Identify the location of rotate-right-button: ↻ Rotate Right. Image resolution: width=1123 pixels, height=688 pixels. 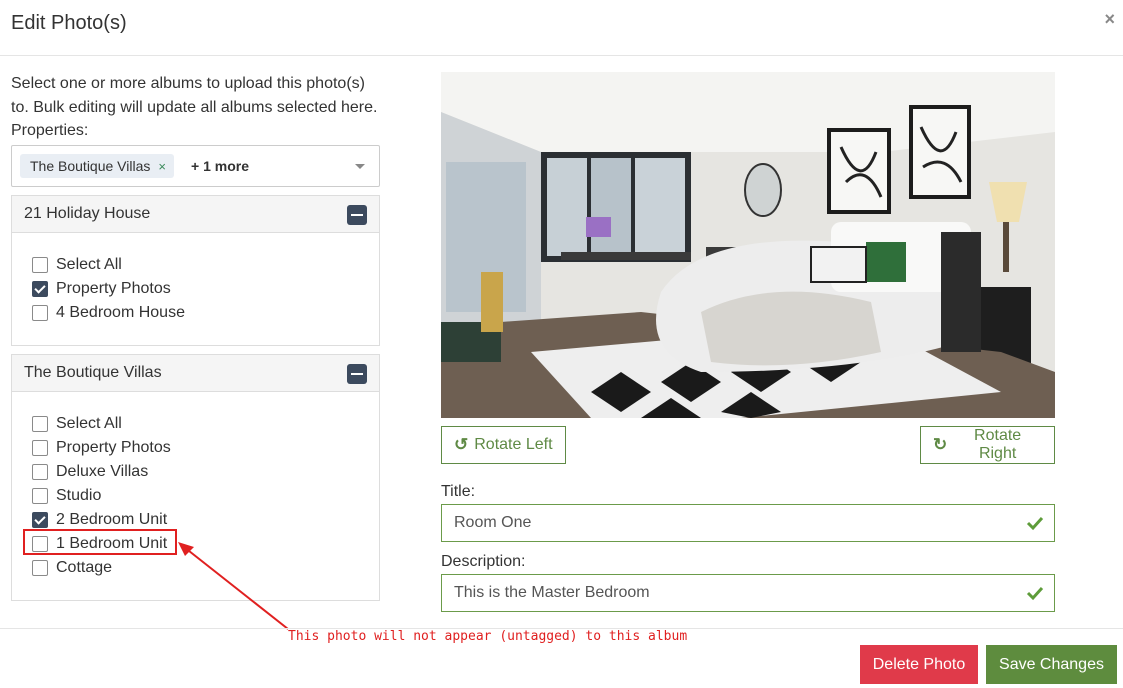
(987, 445).